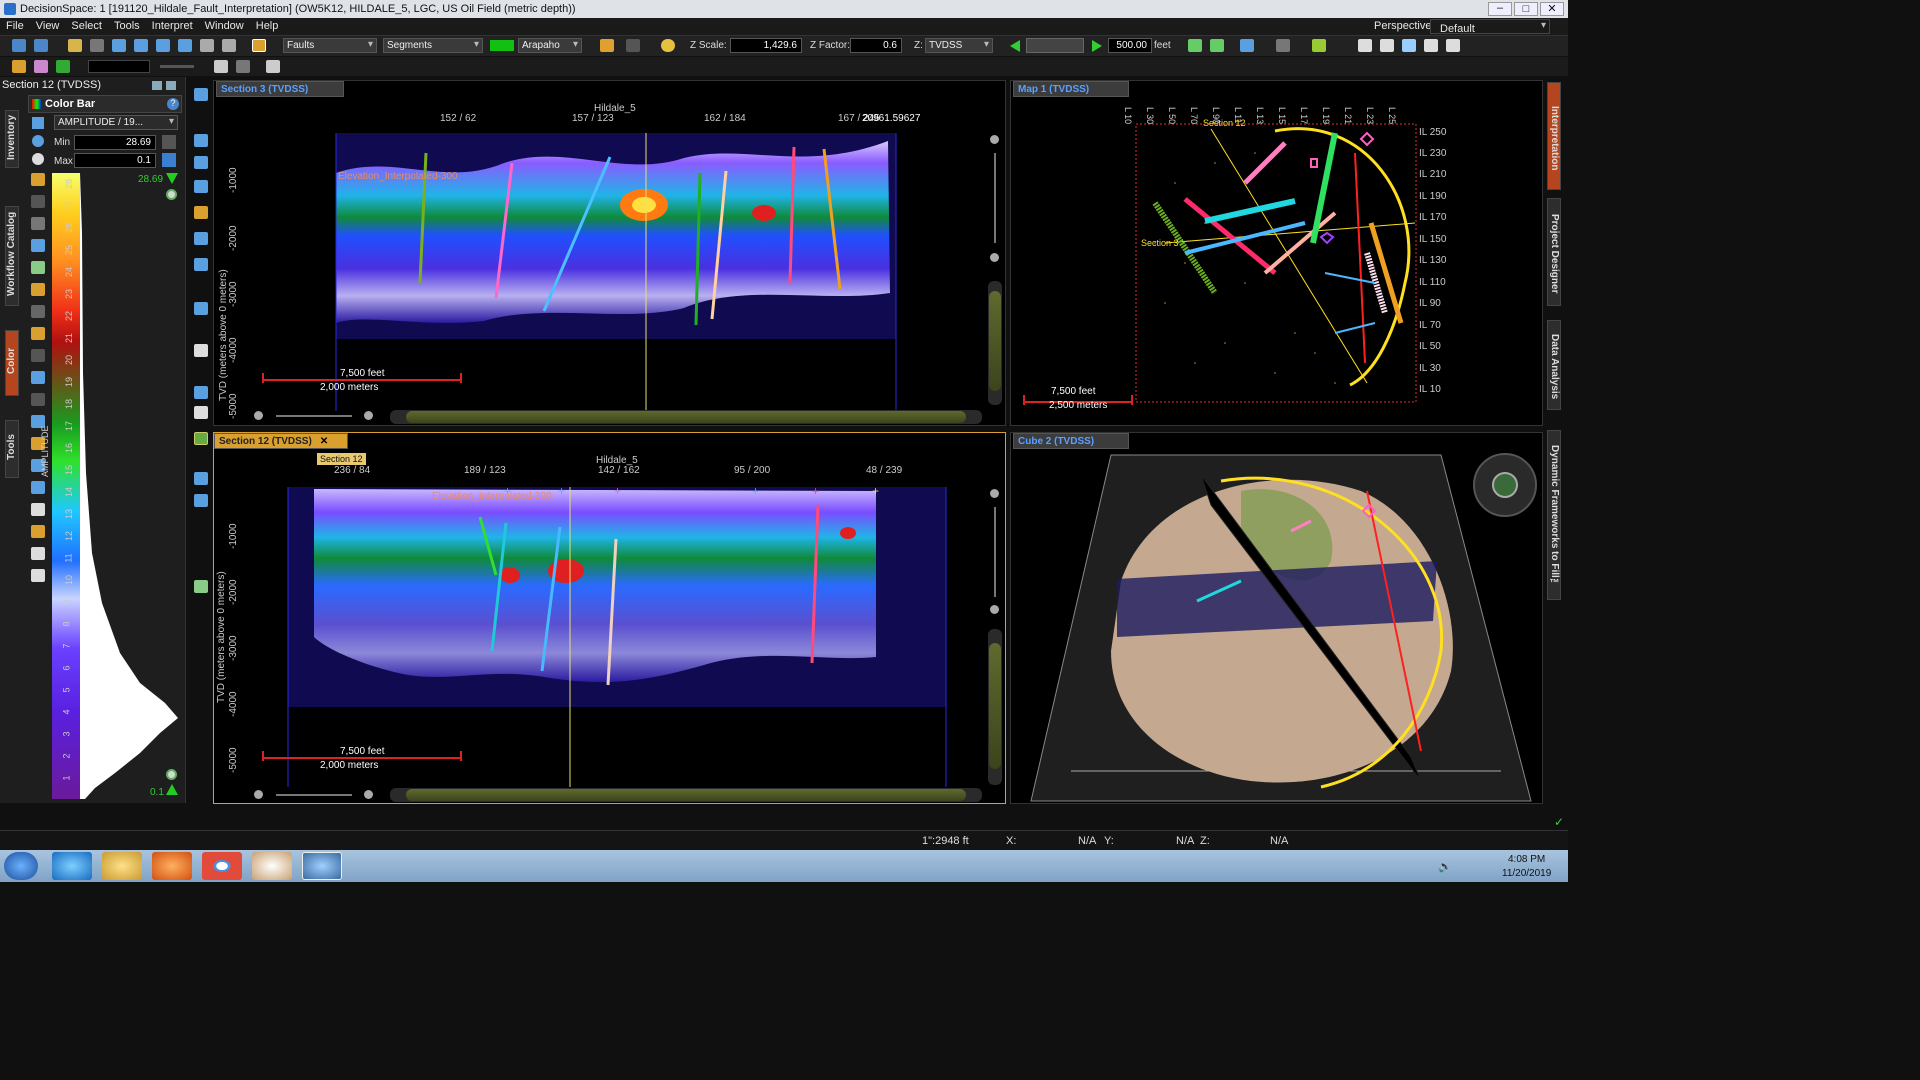  I want to click on cube2-navigation-control, so click(1505, 485).